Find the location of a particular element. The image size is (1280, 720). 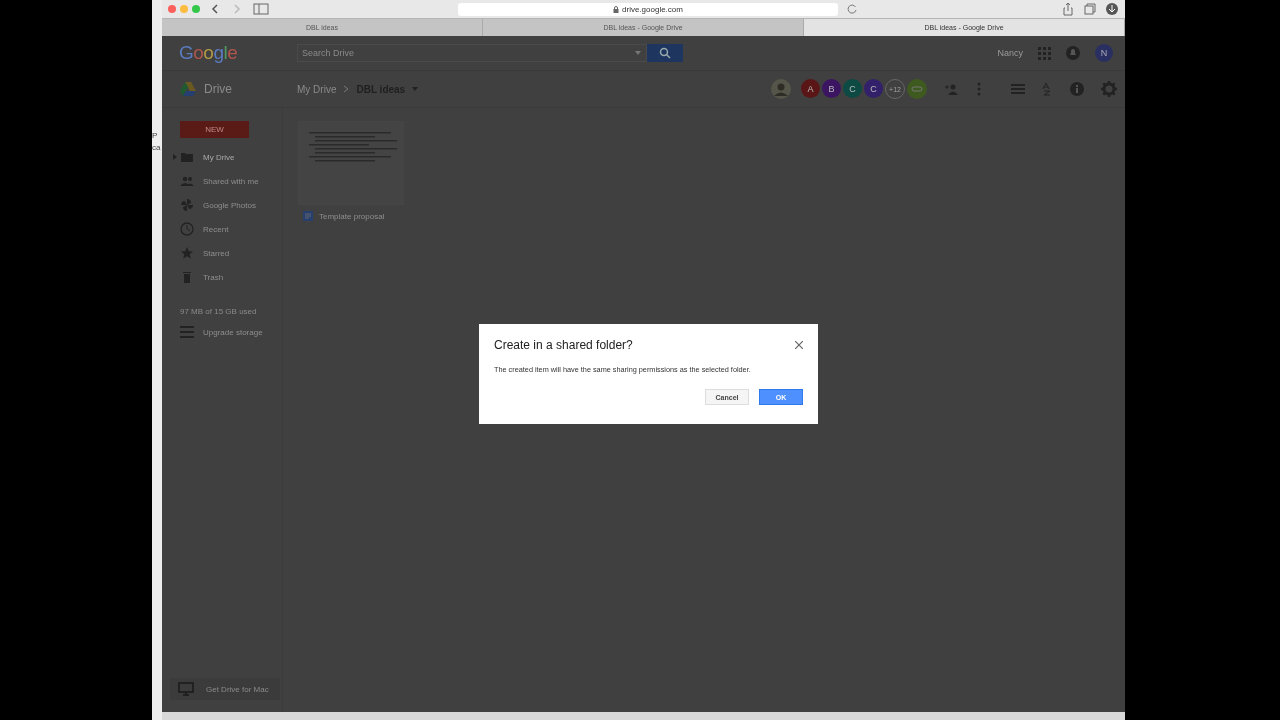

apps-grid-icon is located at coordinates (1044, 53).